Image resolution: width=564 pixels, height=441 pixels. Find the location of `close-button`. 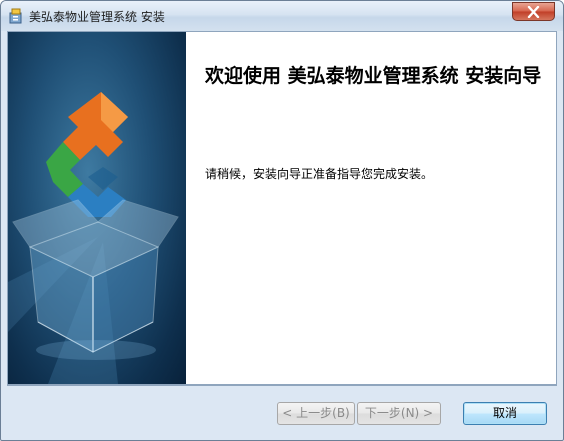

close-button is located at coordinates (533, 11).